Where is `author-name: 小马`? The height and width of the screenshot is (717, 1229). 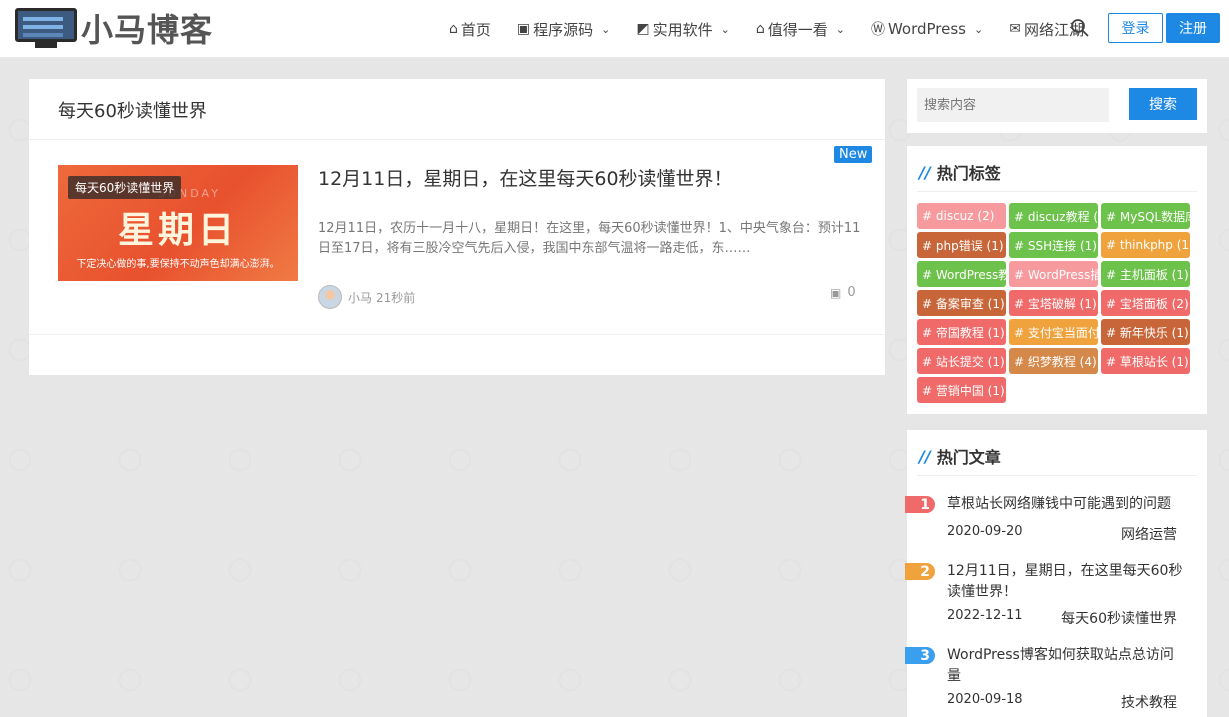 author-name: 小马 is located at coordinates (360, 297).